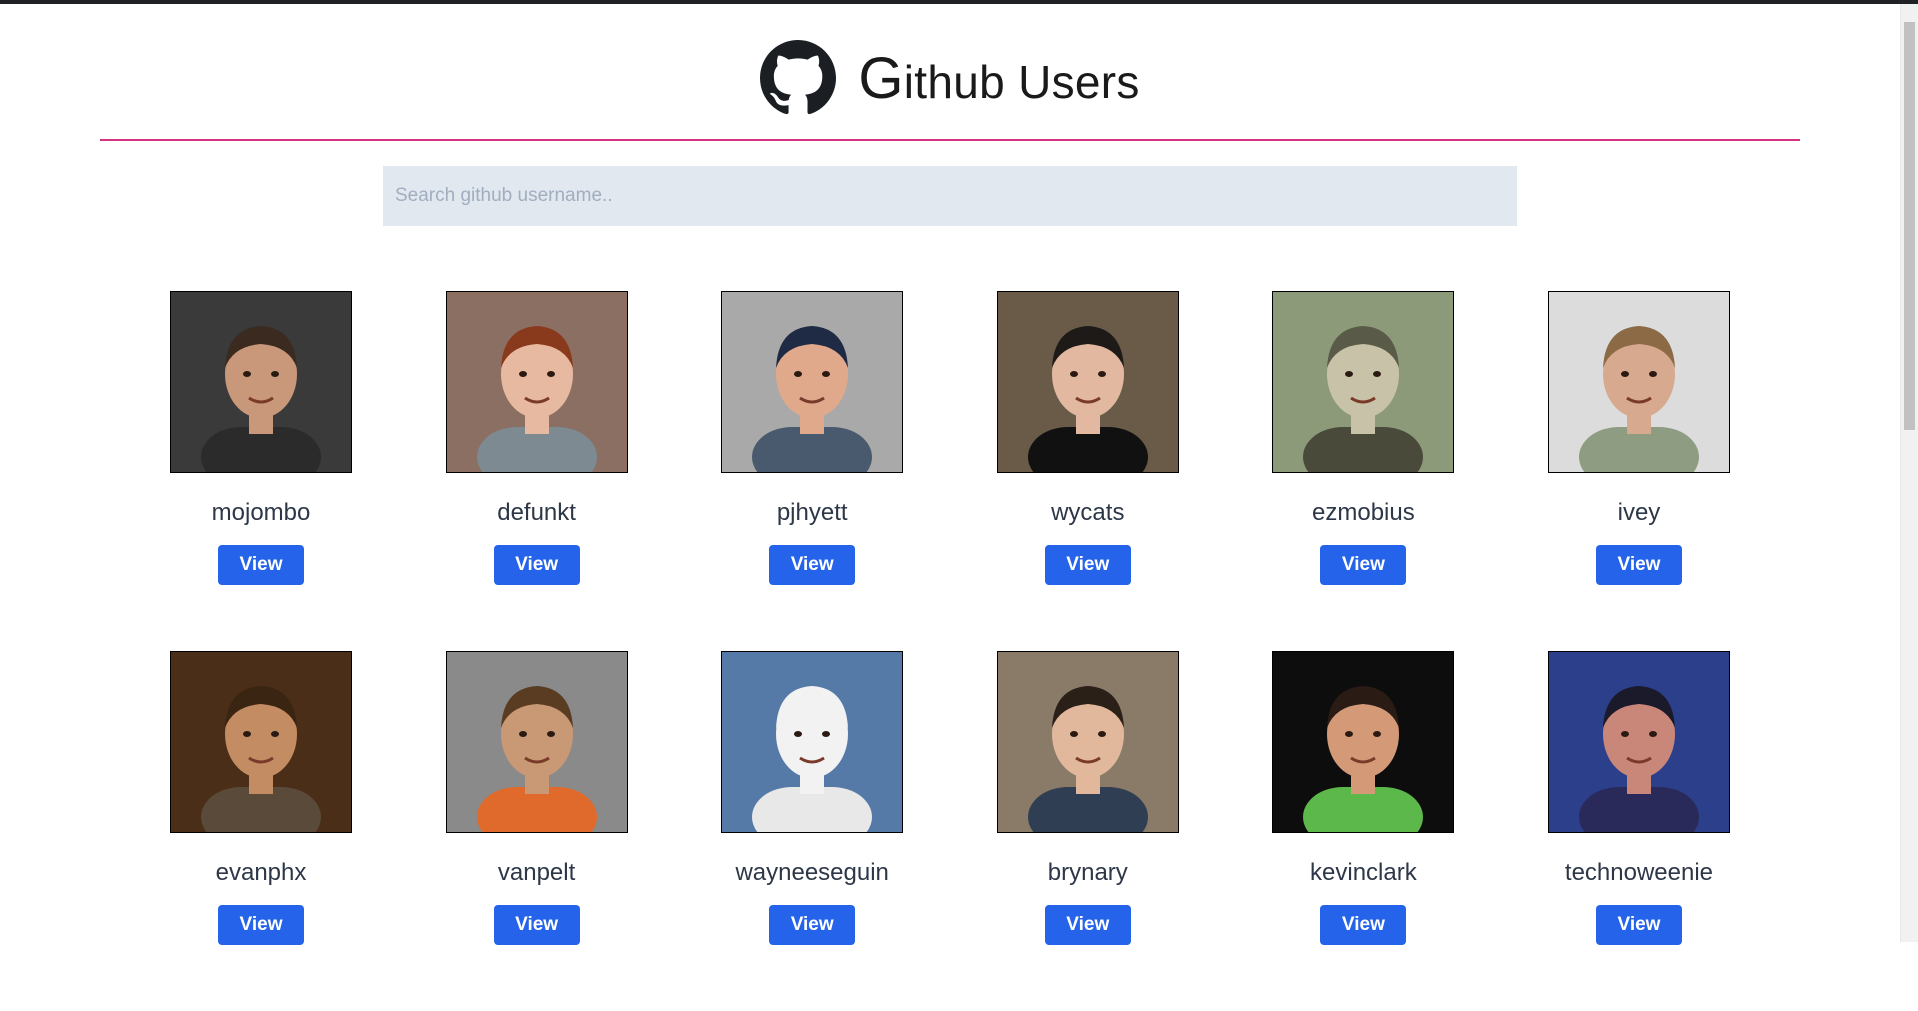 Image resolution: width=1918 pixels, height=1011 pixels. I want to click on username-label: wayneeseguin, so click(812, 872).